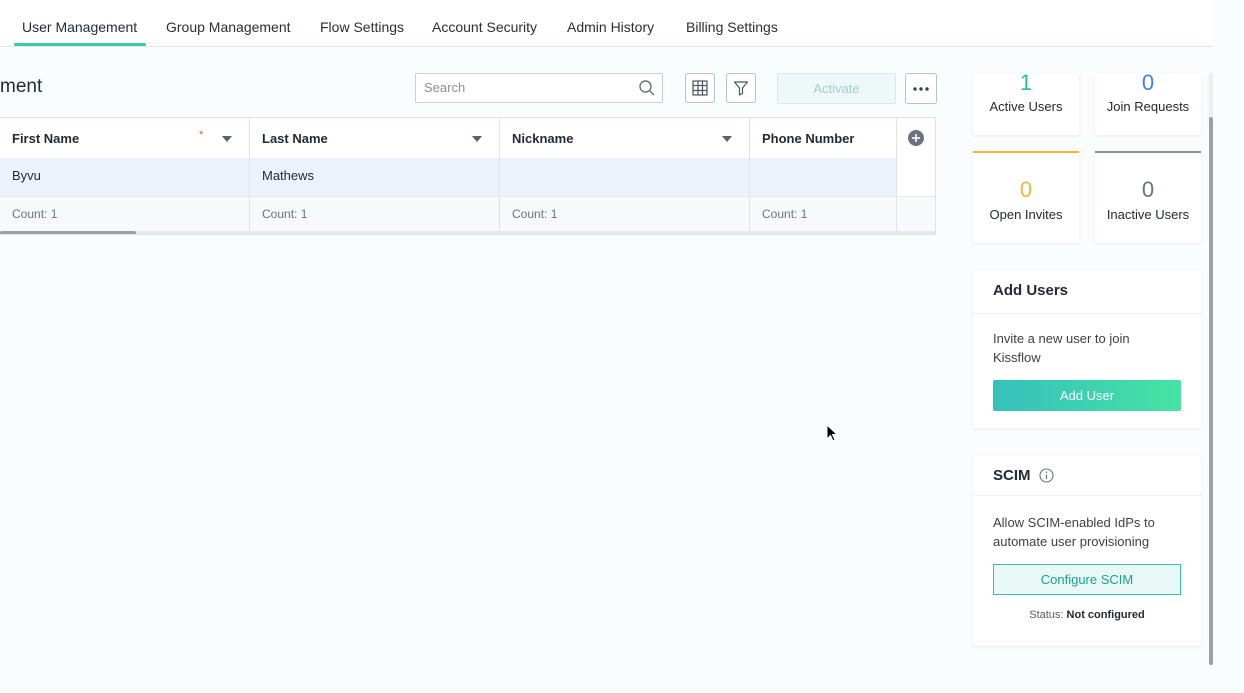  I want to click on inactive-users-card: 0 Inactive Users, so click(1148, 197).